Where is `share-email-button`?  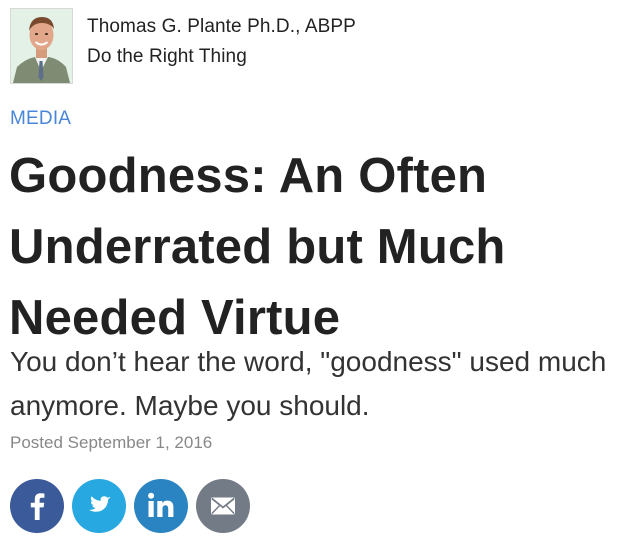 share-email-button is located at coordinates (223, 506).